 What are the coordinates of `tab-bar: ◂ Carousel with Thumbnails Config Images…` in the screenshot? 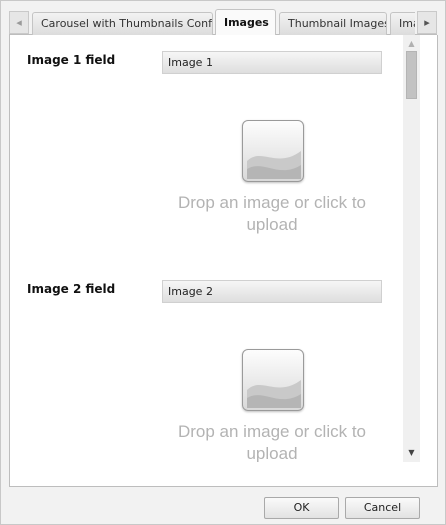 It's located at (223, 22).